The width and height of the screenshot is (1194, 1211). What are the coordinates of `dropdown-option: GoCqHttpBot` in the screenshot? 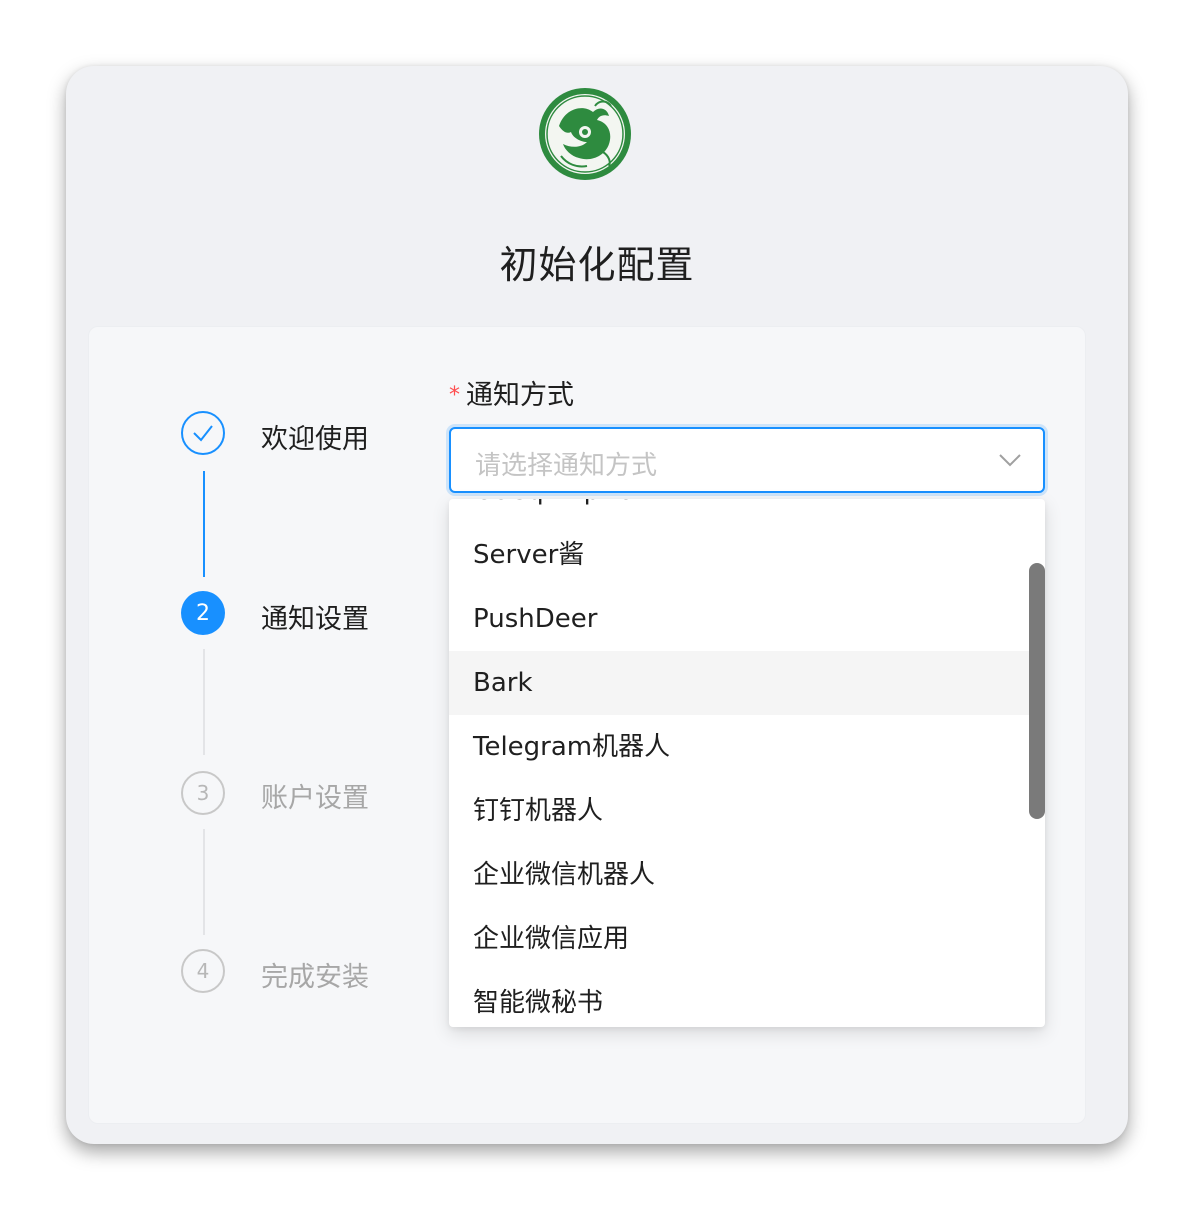 It's located at (747, 511).